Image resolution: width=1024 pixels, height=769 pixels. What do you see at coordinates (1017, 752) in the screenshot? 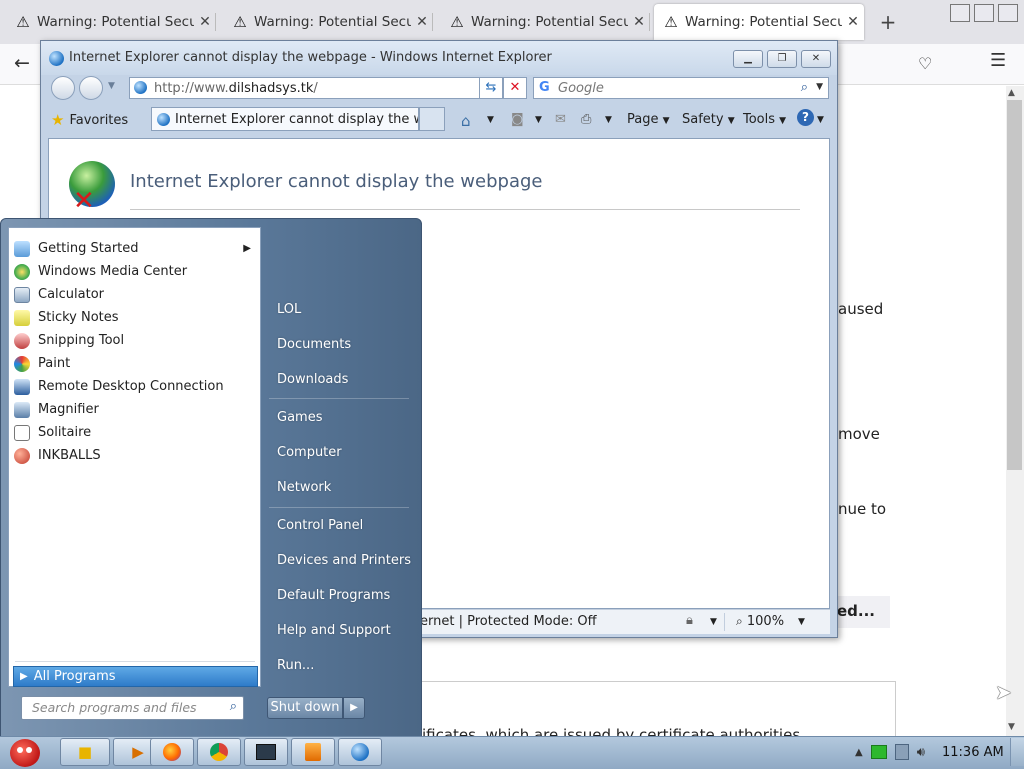
I see `show-desktop-button` at bounding box center [1017, 752].